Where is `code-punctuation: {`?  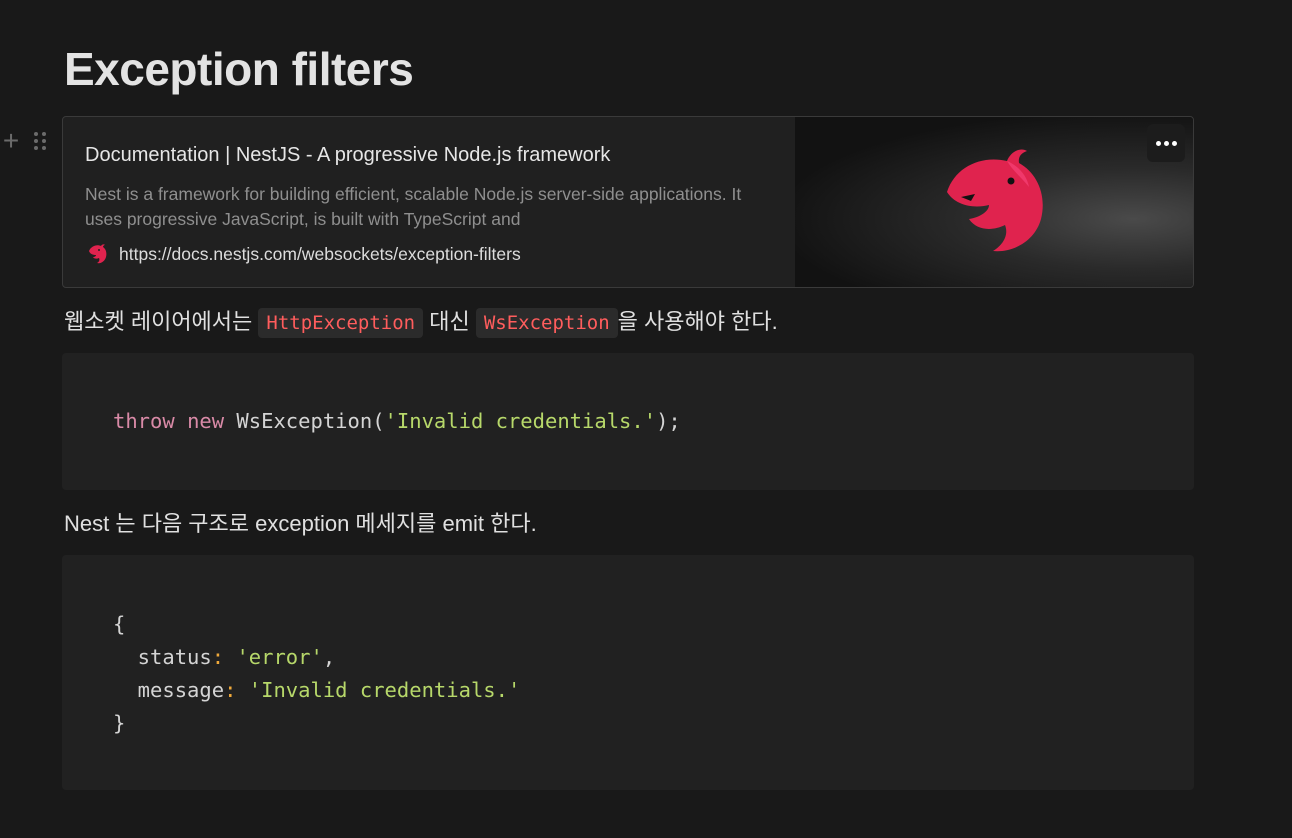
code-punctuation: { is located at coordinates (119, 624).